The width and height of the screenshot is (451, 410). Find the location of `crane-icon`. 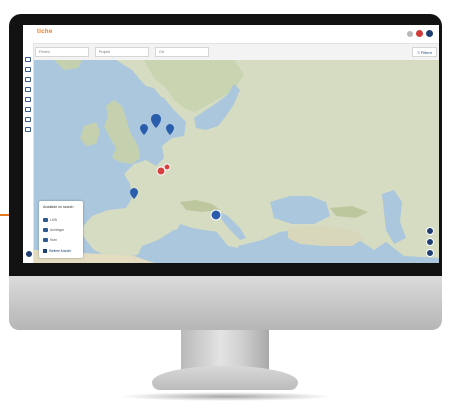

crane-icon is located at coordinates (45, 240).